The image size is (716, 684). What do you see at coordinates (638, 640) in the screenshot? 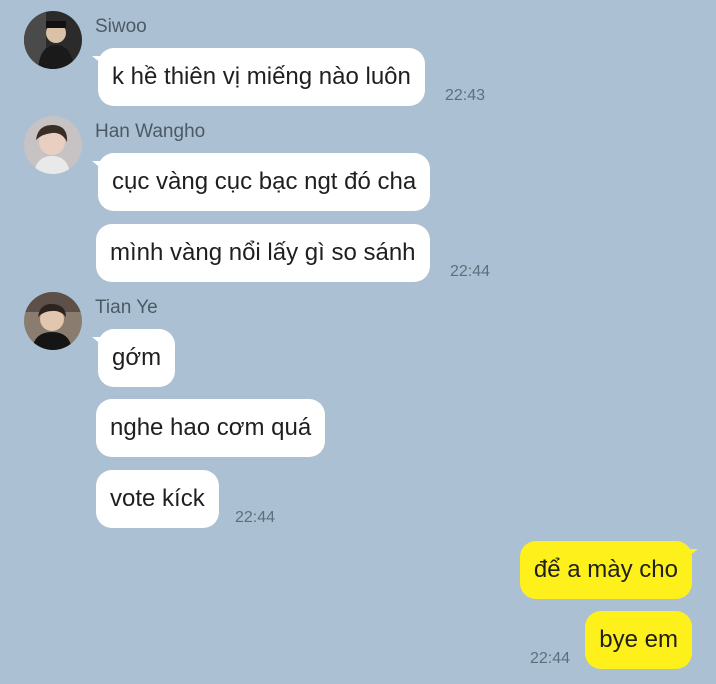
I see `outgoing-message-bubble: bye em` at bounding box center [638, 640].